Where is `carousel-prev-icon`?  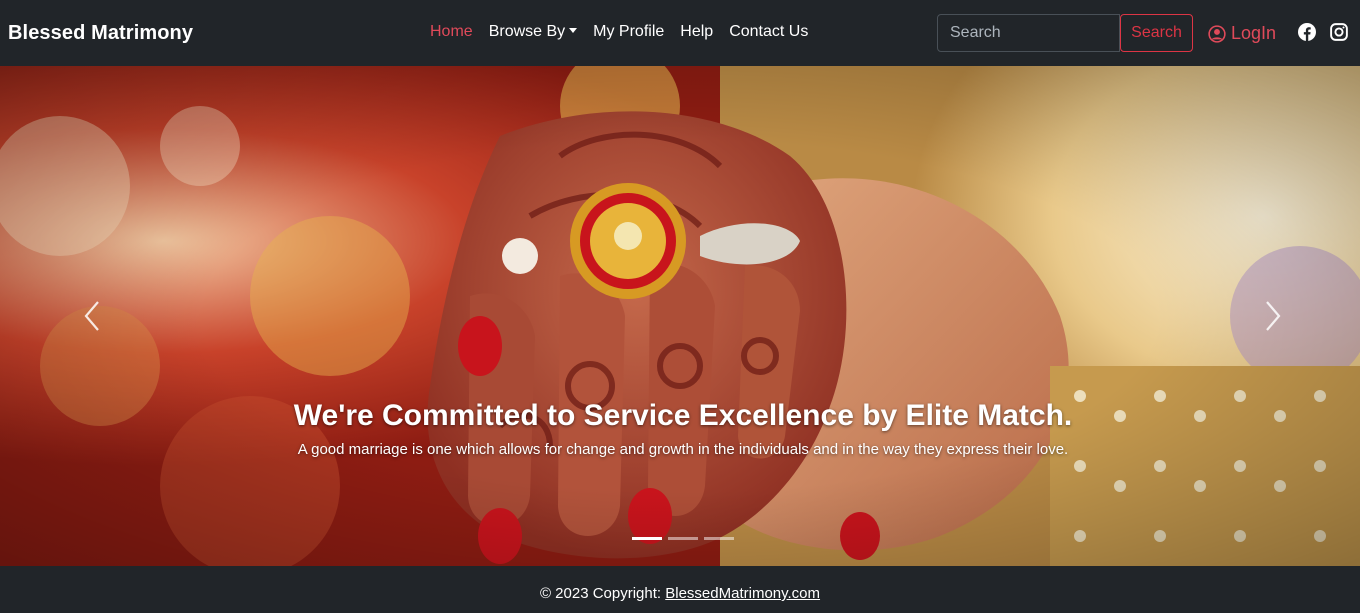 carousel-prev-icon is located at coordinates (92, 316).